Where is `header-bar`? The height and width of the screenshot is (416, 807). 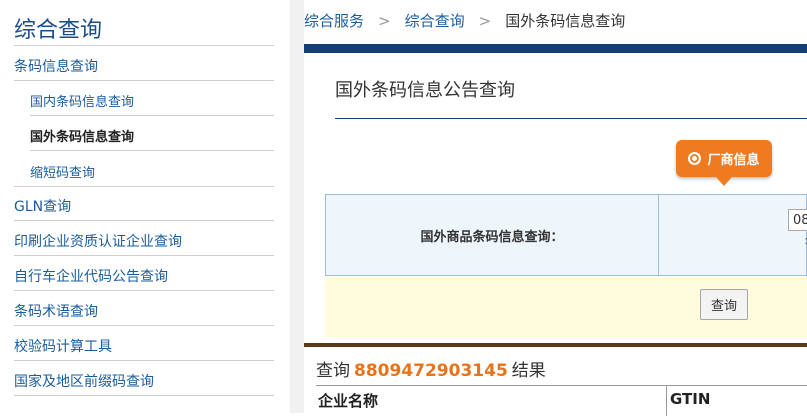
header-bar is located at coordinates (555, 48).